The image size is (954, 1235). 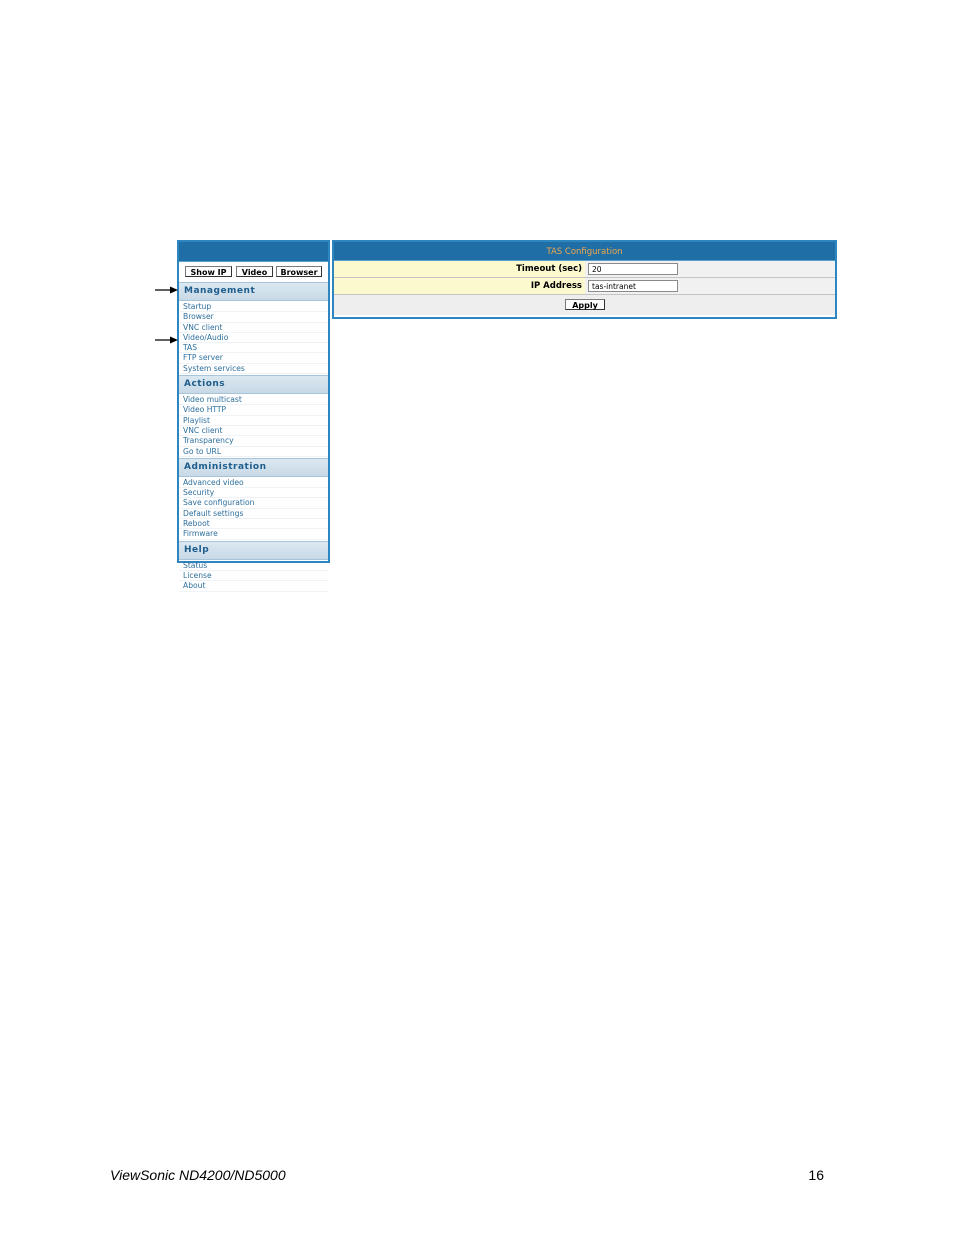 I want to click on help-menu: Status License About, so click(x=253, y=576).